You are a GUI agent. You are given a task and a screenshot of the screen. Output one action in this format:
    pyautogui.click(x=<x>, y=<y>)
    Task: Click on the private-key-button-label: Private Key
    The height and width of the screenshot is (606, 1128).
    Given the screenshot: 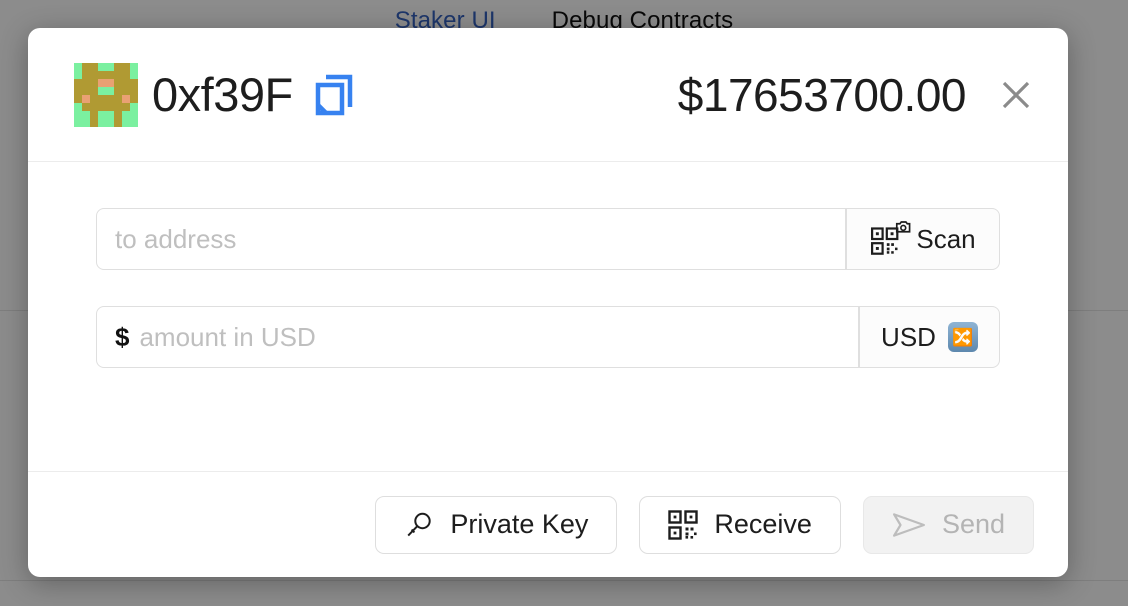 What is the action you would take?
    pyautogui.click(x=519, y=524)
    